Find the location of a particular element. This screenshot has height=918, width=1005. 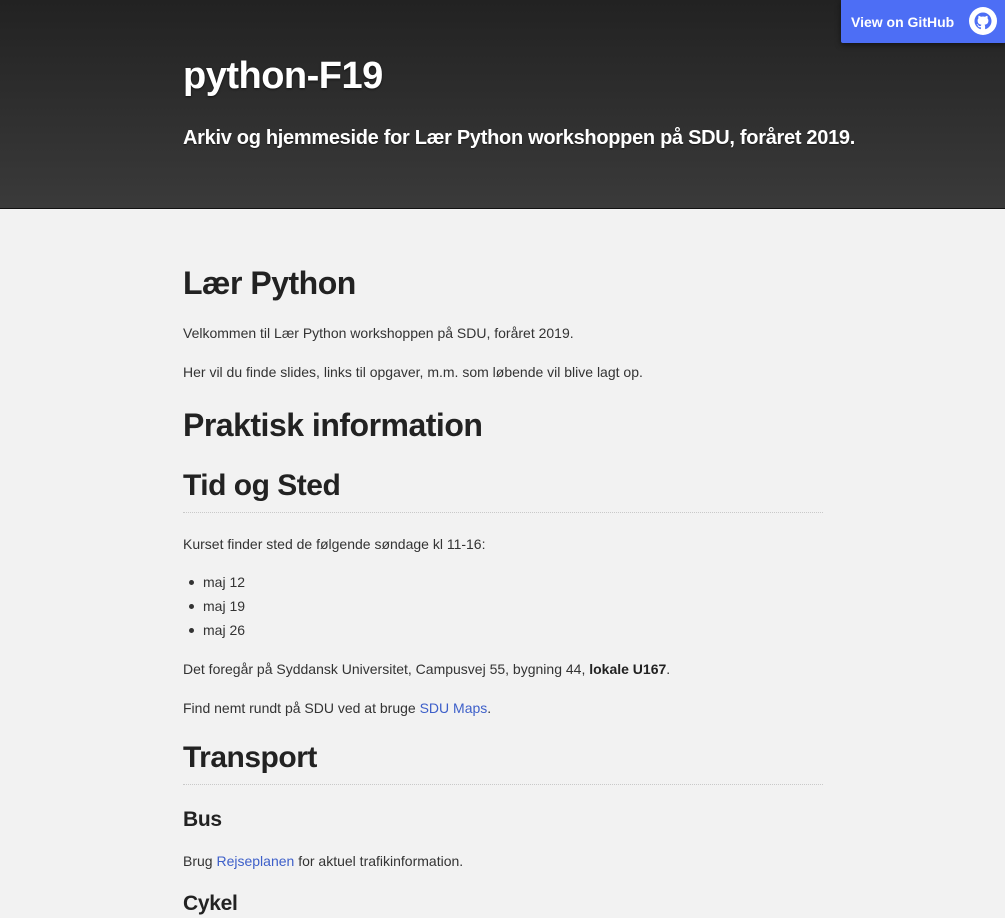

heading-praktisk-information: Praktisk information is located at coordinates (333, 425).